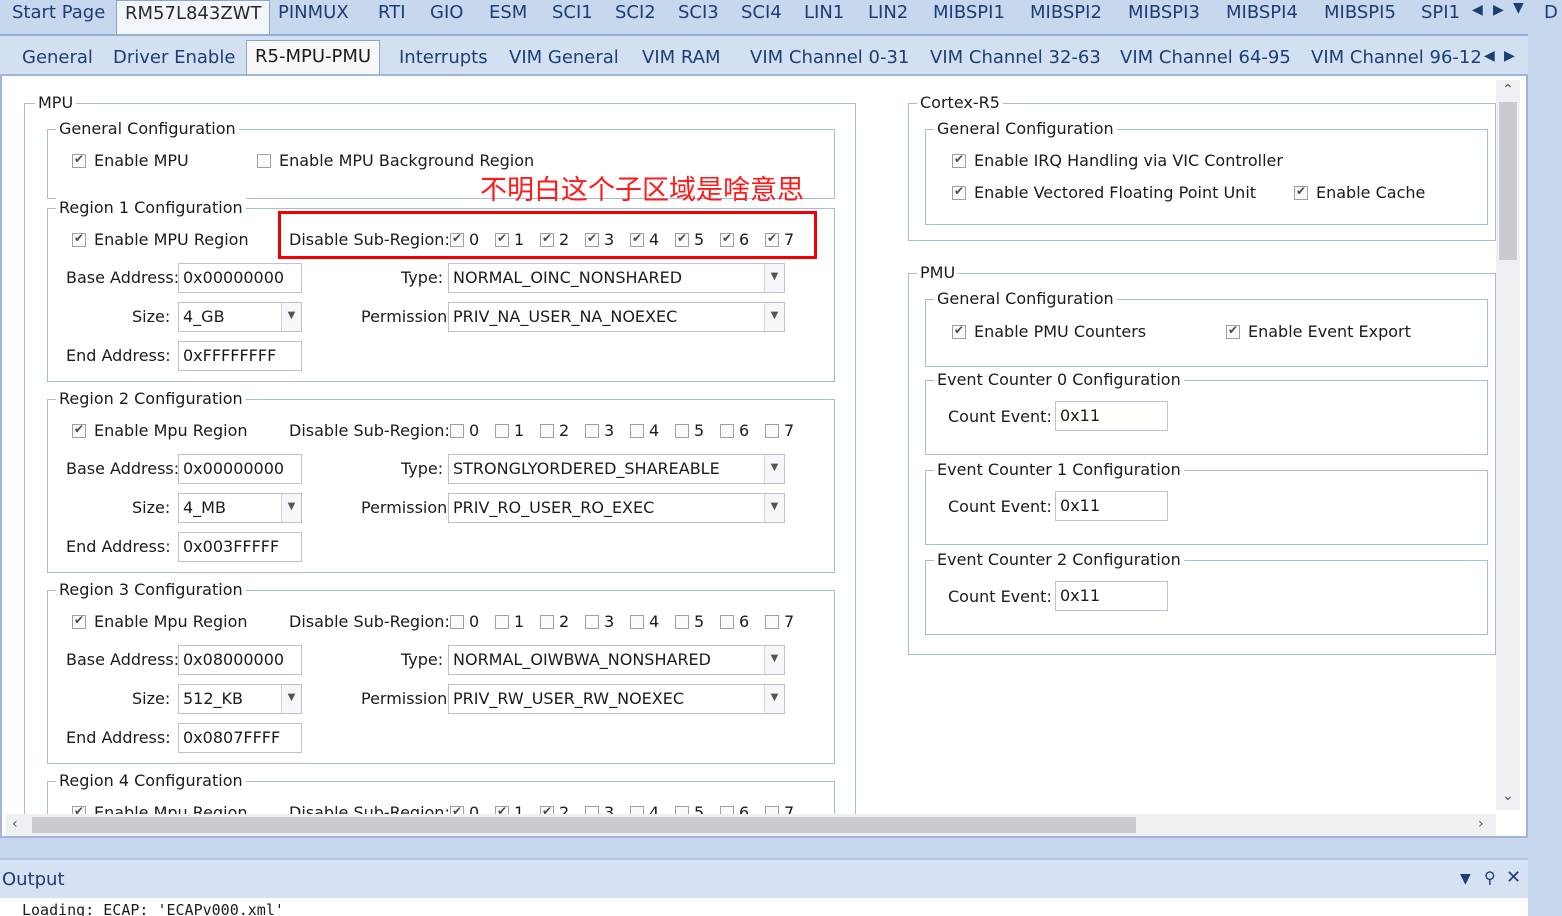  What do you see at coordinates (1551, 17) in the screenshot?
I see `tab-overflow-d: D` at bounding box center [1551, 17].